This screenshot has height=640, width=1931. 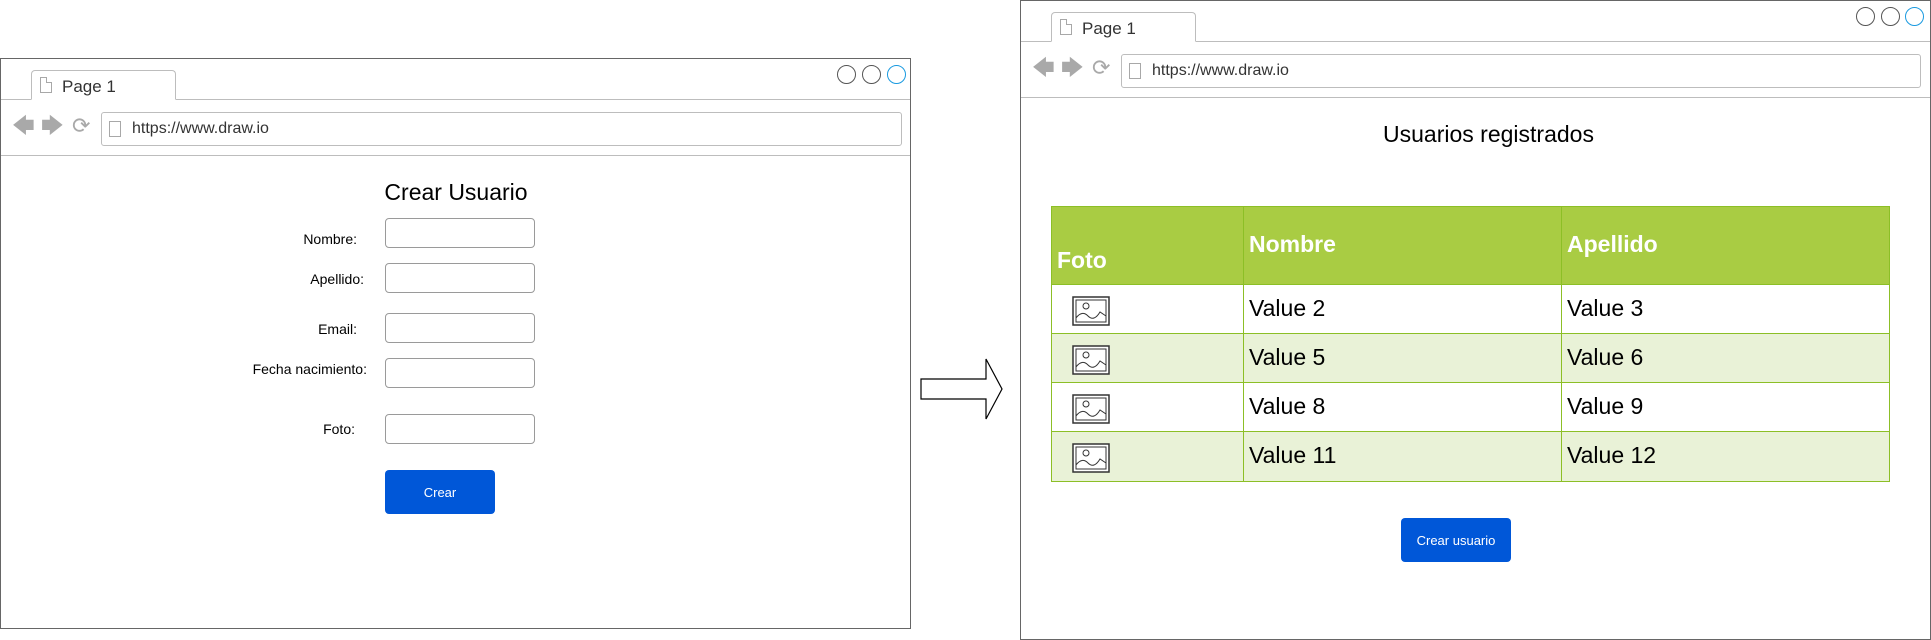 What do you see at coordinates (1470, 309) in the screenshot?
I see `table-row: Value 2 Value 3` at bounding box center [1470, 309].